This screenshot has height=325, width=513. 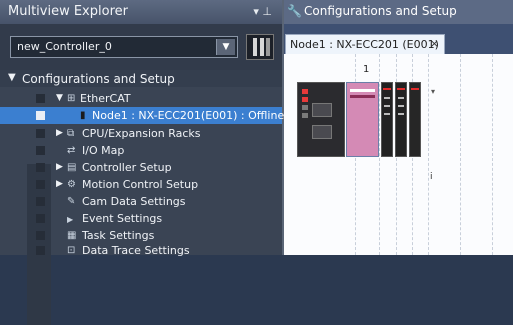 What do you see at coordinates (118, 235) in the screenshot?
I see `tree-node-label: Task Settings` at bounding box center [118, 235].